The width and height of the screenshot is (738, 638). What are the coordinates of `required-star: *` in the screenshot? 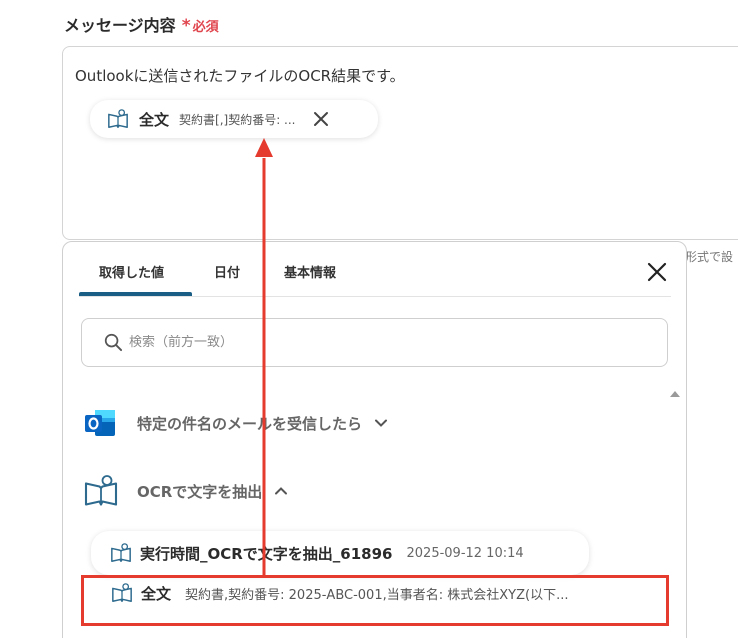 It's located at (186, 26).